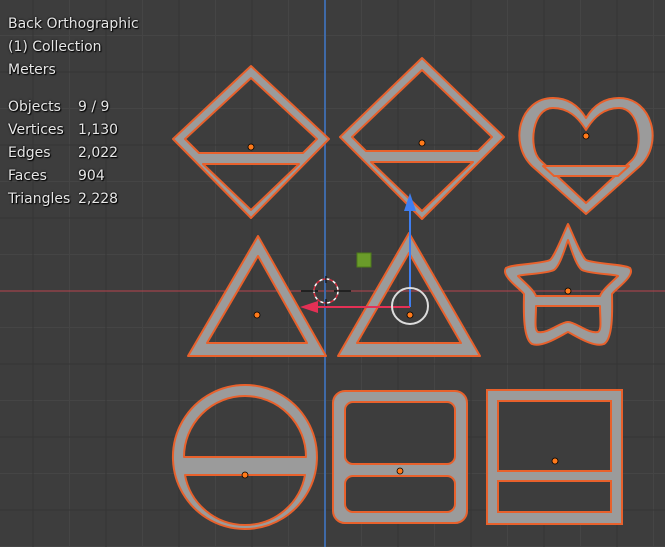 This screenshot has height=547, width=665. I want to click on transform-gizmo, so click(364, 259).